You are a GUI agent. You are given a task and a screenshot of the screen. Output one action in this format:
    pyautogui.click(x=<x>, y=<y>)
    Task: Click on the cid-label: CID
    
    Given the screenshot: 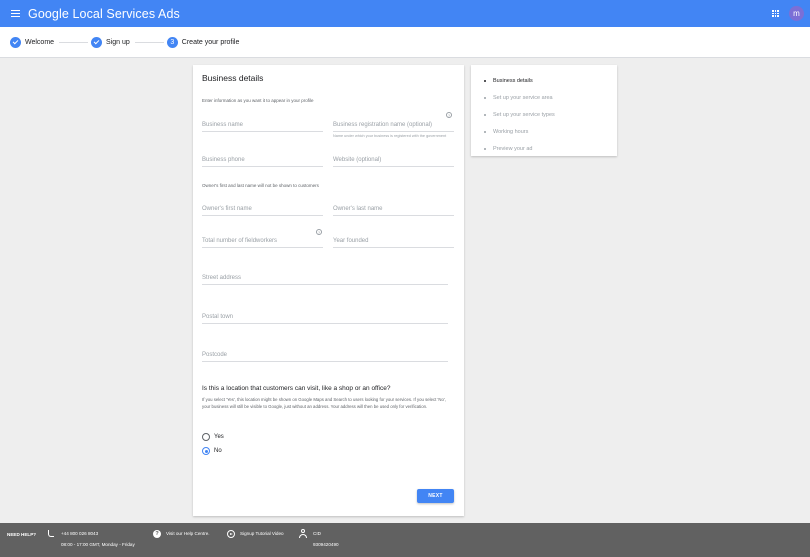 What is the action you would take?
    pyautogui.click(x=317, y=533)
    